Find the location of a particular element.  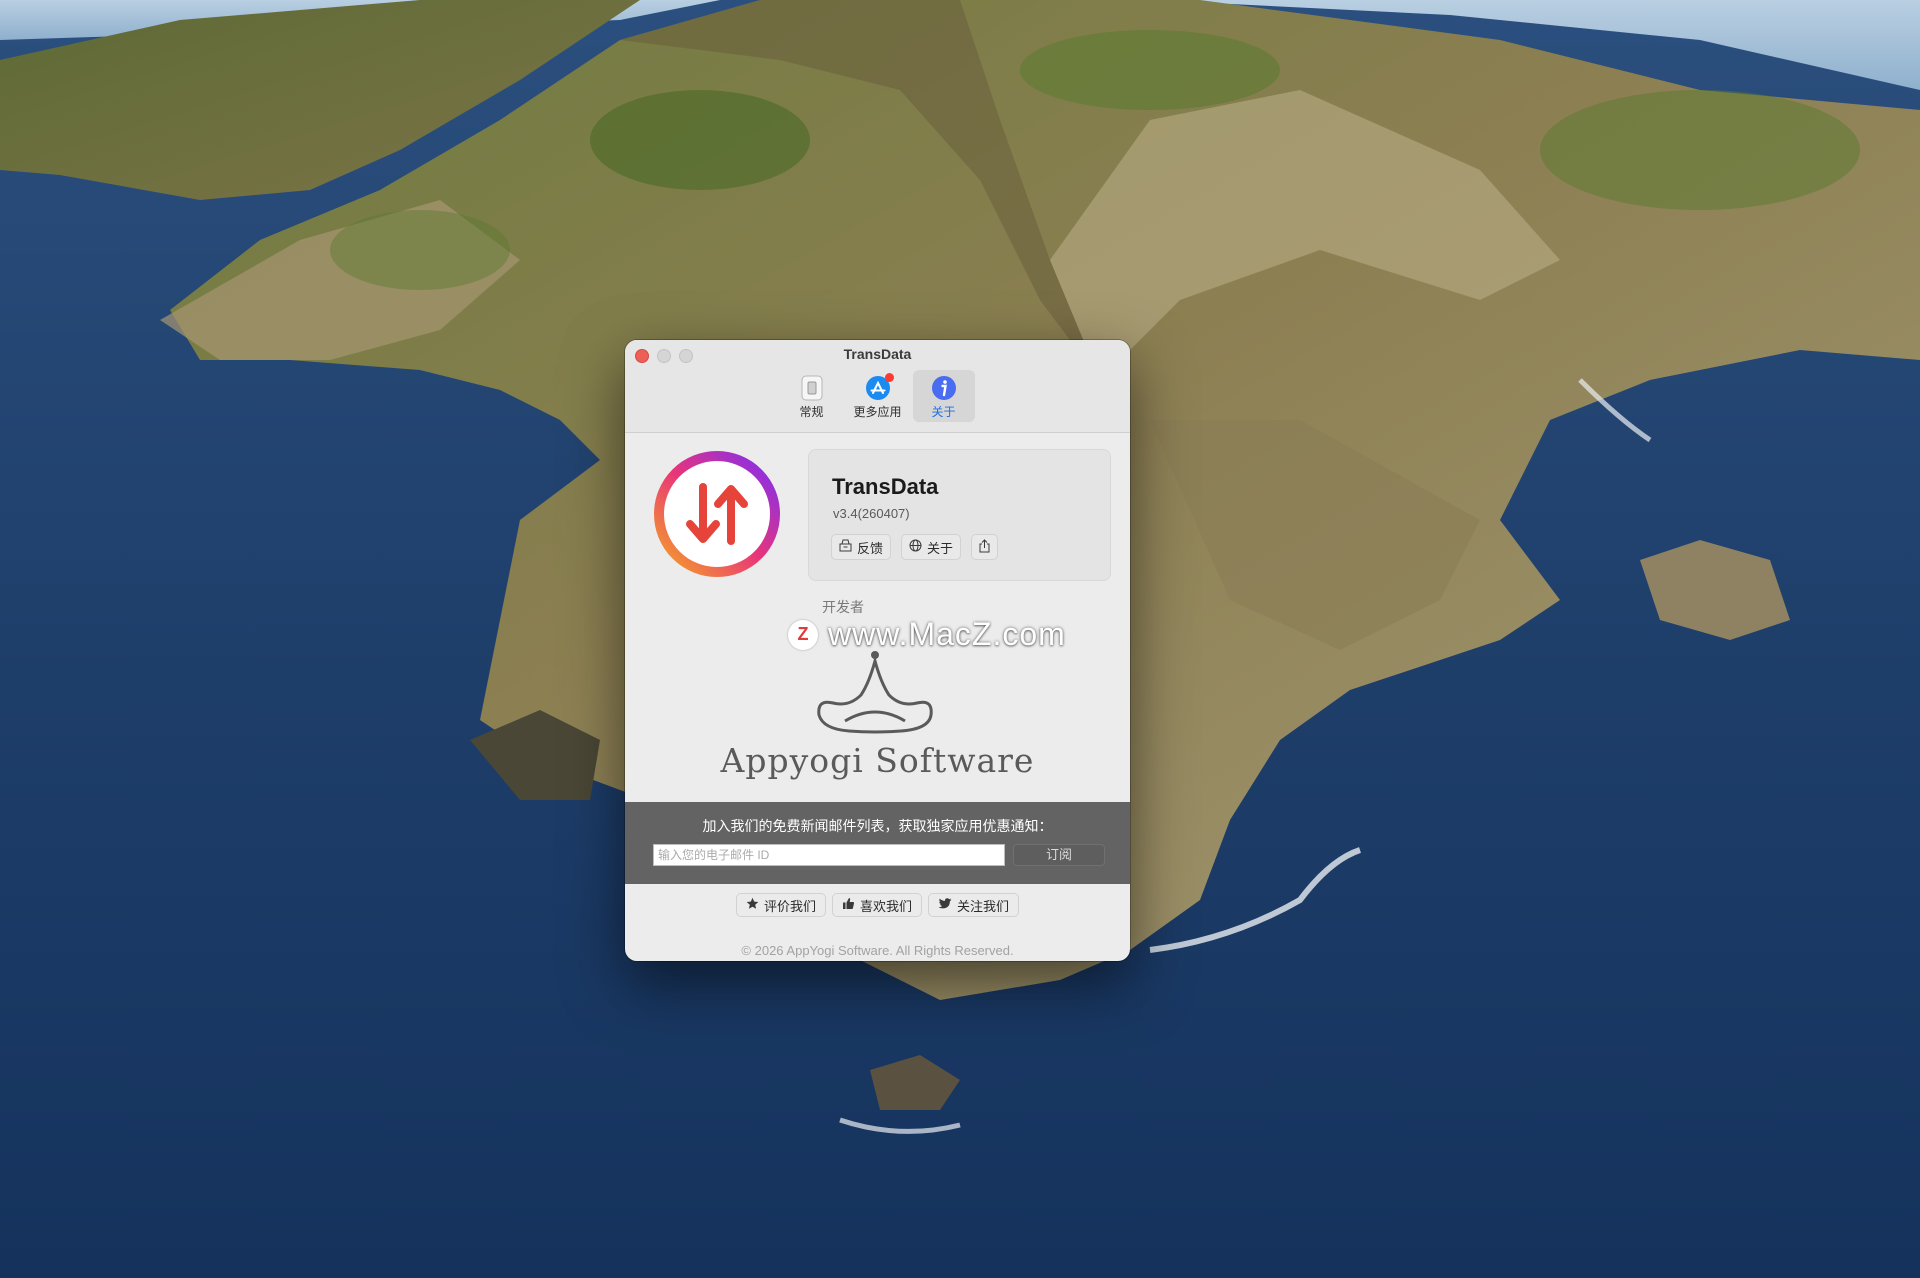

preferences-toolbar: 常规 更多应用 关于 is located at coordinates (877, 396).